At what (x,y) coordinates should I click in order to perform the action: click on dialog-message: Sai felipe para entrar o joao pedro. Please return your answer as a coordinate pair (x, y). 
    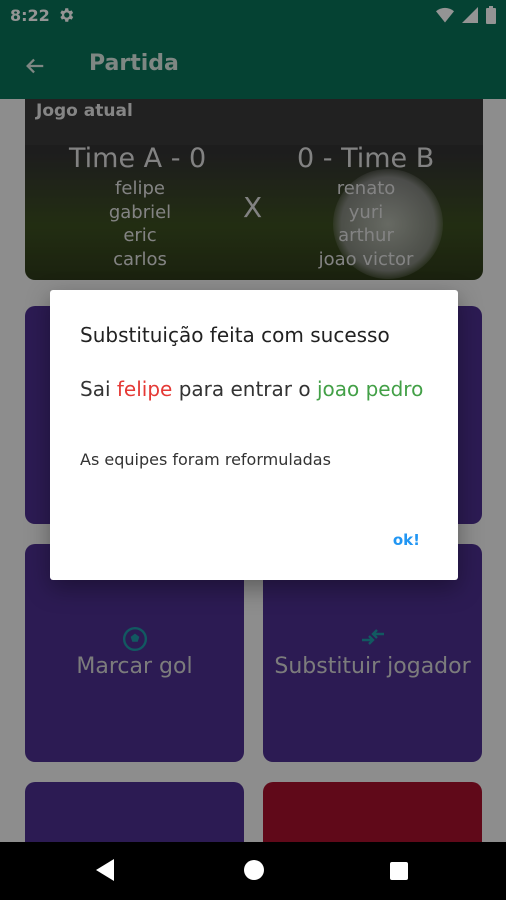
    Looking at the image, I should click on (260, 389).